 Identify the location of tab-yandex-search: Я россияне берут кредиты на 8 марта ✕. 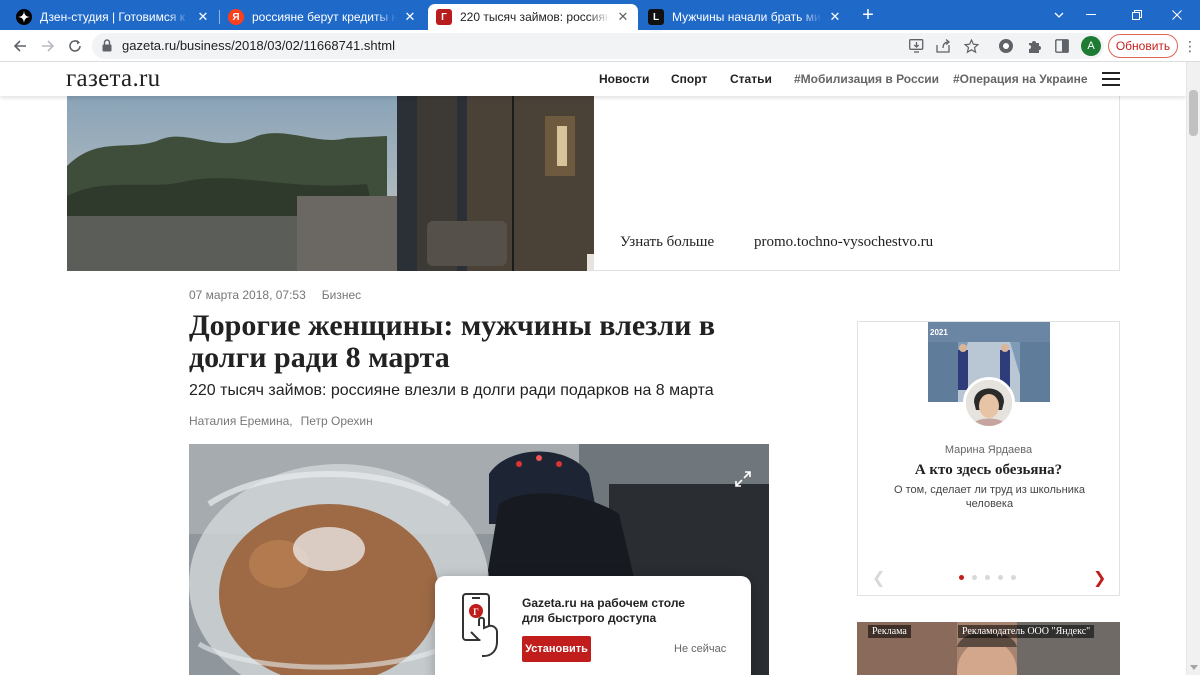
(322, 17).